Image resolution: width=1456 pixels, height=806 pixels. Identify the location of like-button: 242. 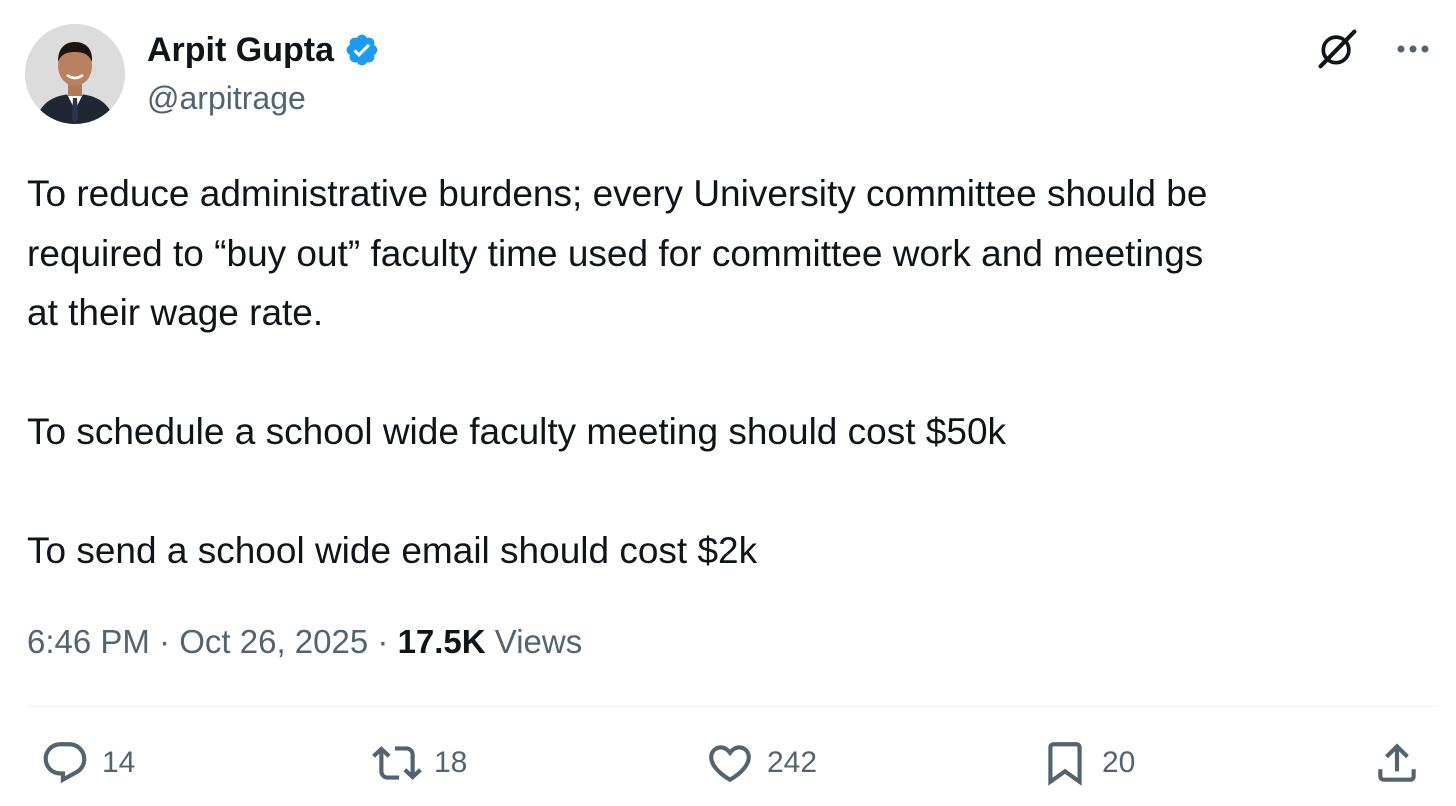
(761, 763).